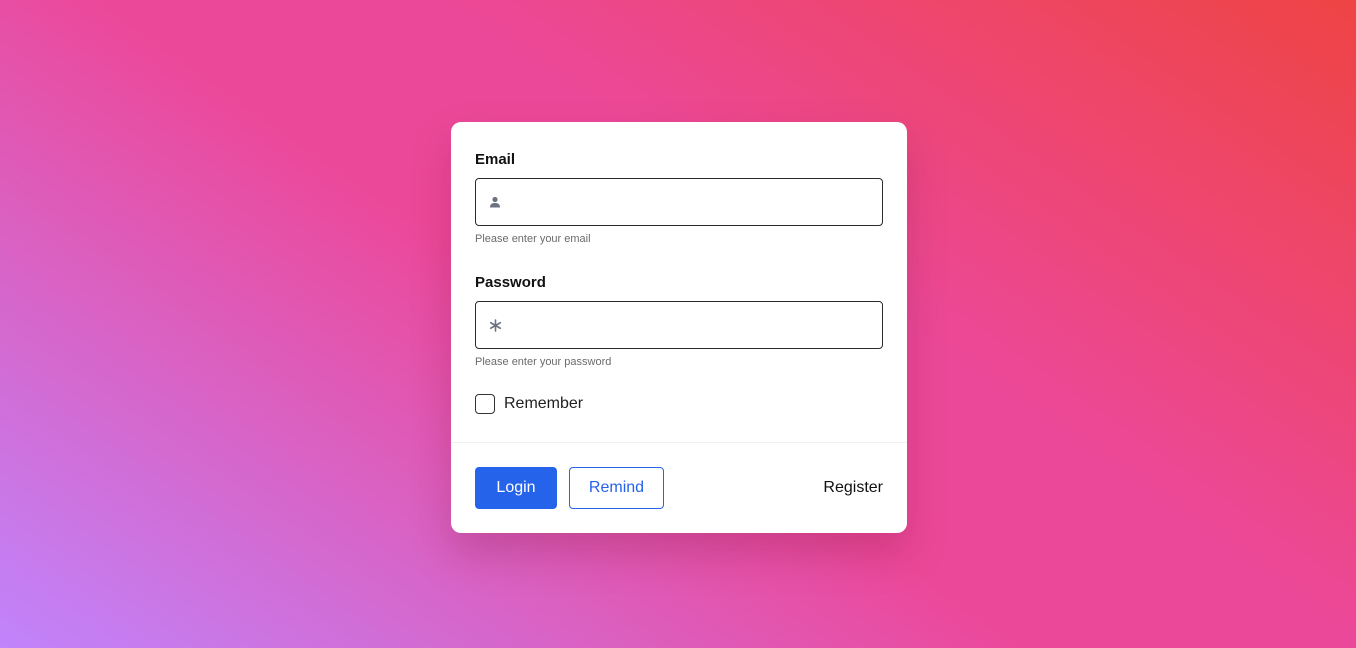 The image size is (1356, 648). What do you see at coordinates (679, 442) in the screenshot?
I see `card-divider` at bounding box center [679, 442].